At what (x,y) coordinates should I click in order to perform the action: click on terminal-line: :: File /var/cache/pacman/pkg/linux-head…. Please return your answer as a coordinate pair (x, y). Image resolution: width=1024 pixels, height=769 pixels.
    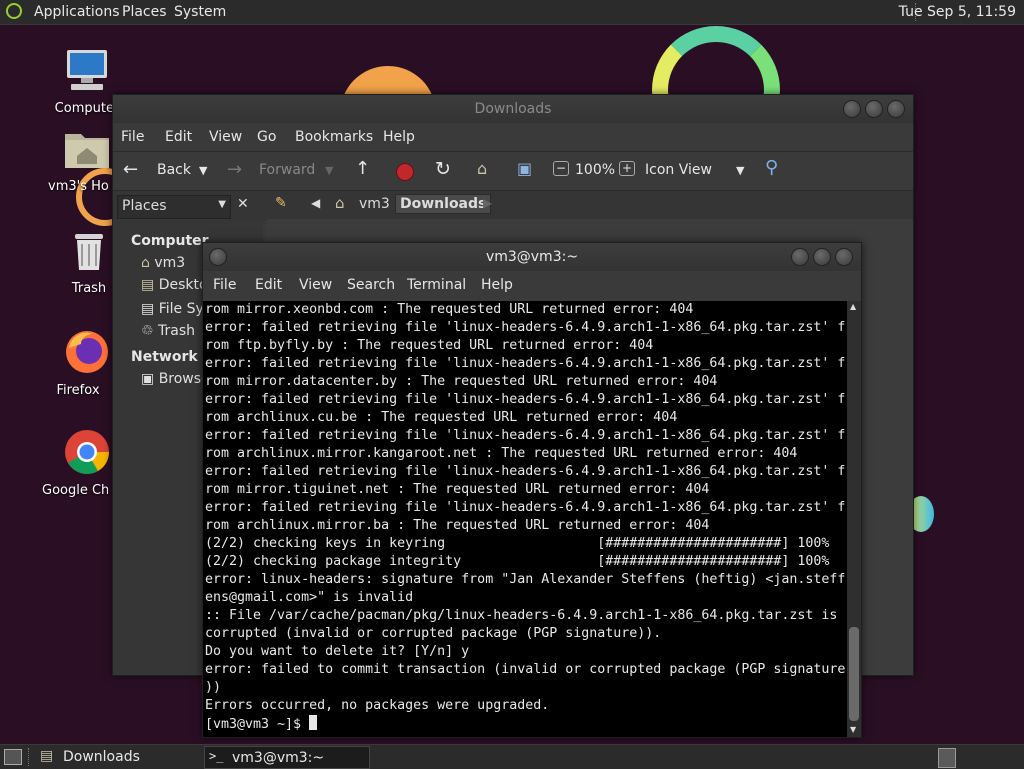
    Looking at the image, I should click on (521, 615).